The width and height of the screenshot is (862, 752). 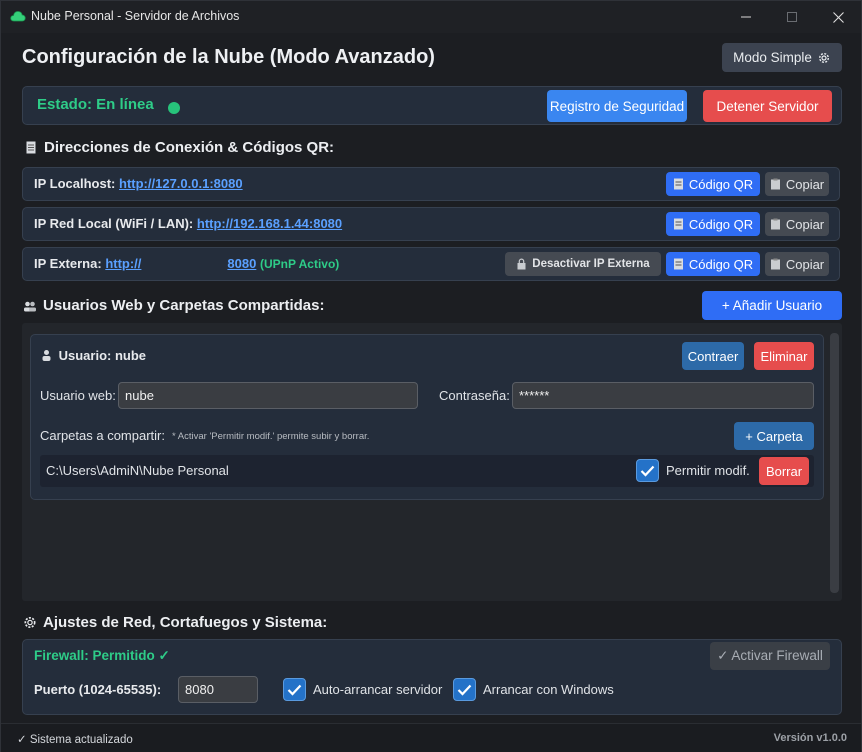 I want to click on add-folder-label: + Carpeta, so click(x=774, y=436).